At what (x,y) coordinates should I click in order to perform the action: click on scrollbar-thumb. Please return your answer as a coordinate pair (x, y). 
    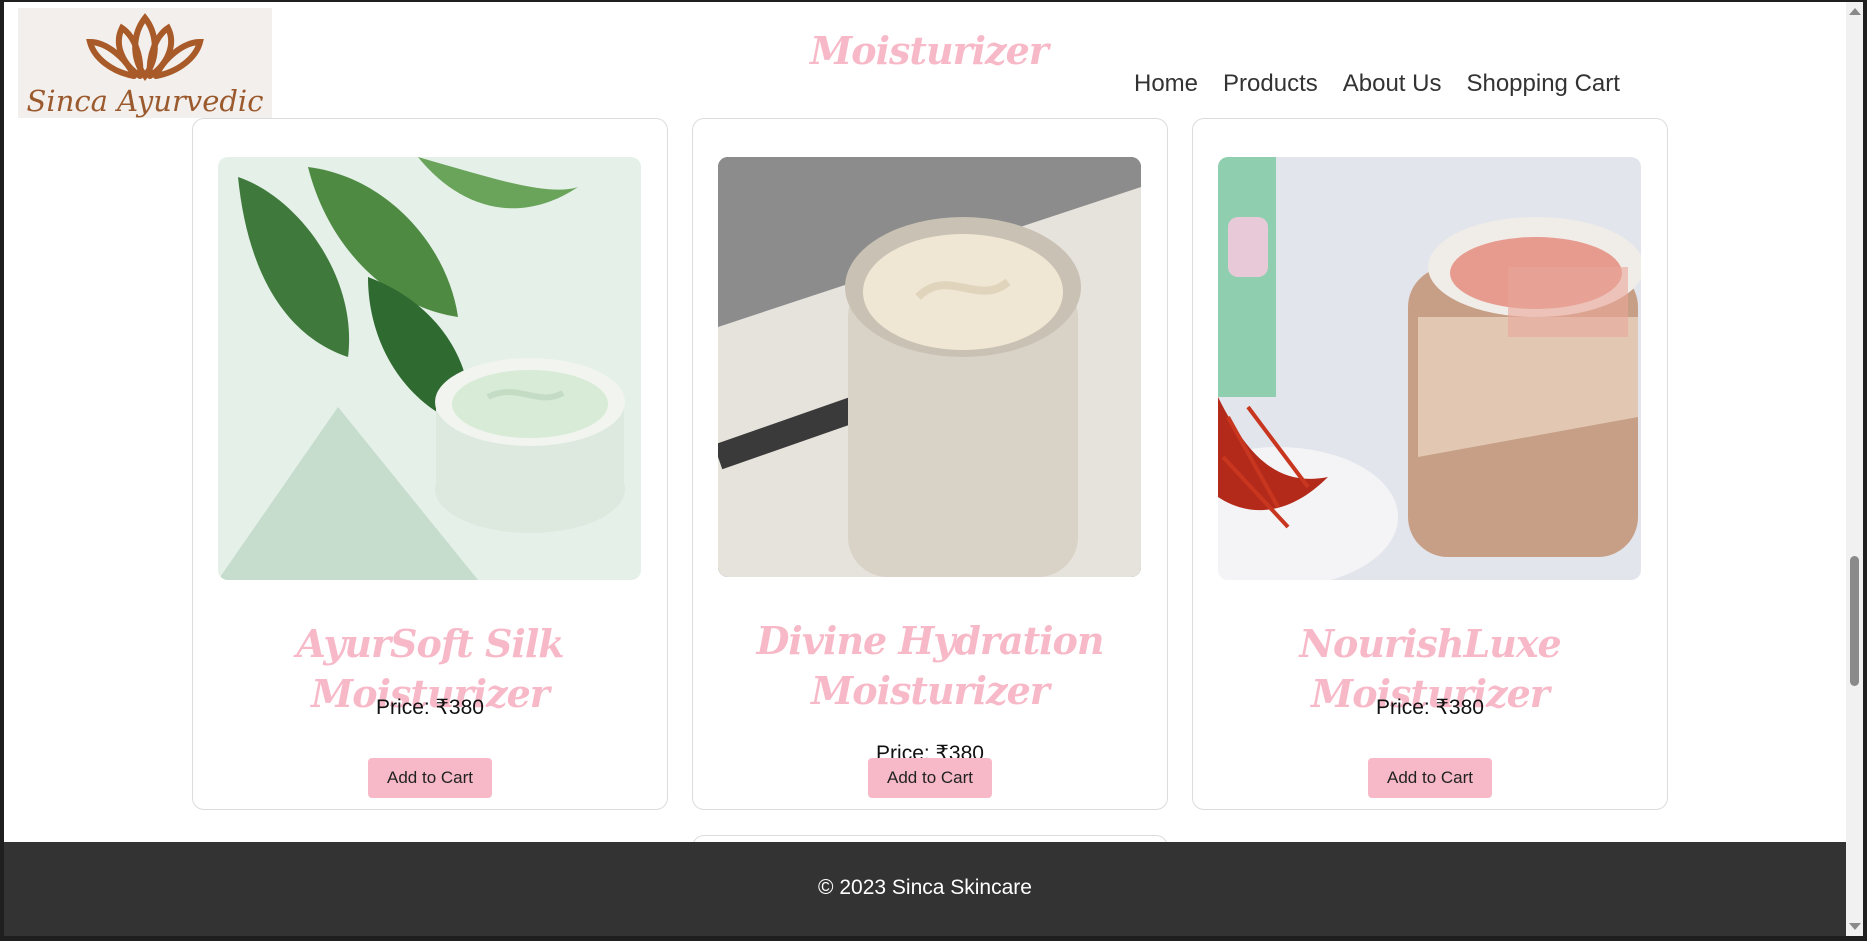
    Looking at the image, I should click on (1854, 621).